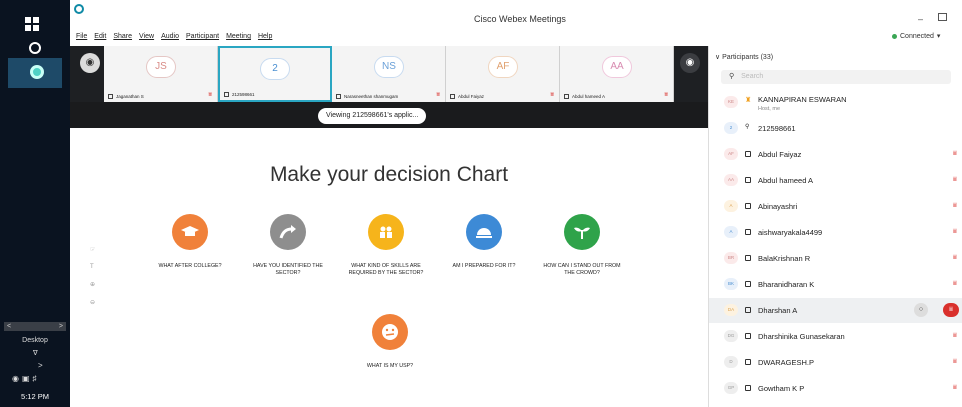 This screenshot has width=962, height=407. What do you see at coordinates (951, 310) in the screenshot?
I see `mute-participant-button: ⩸` at bounding box center [951, 310].